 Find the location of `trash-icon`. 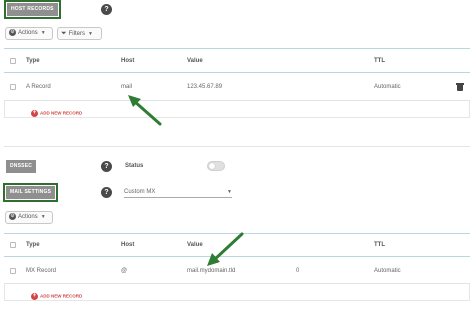

trash-icon is located at coordinates (460, 87).